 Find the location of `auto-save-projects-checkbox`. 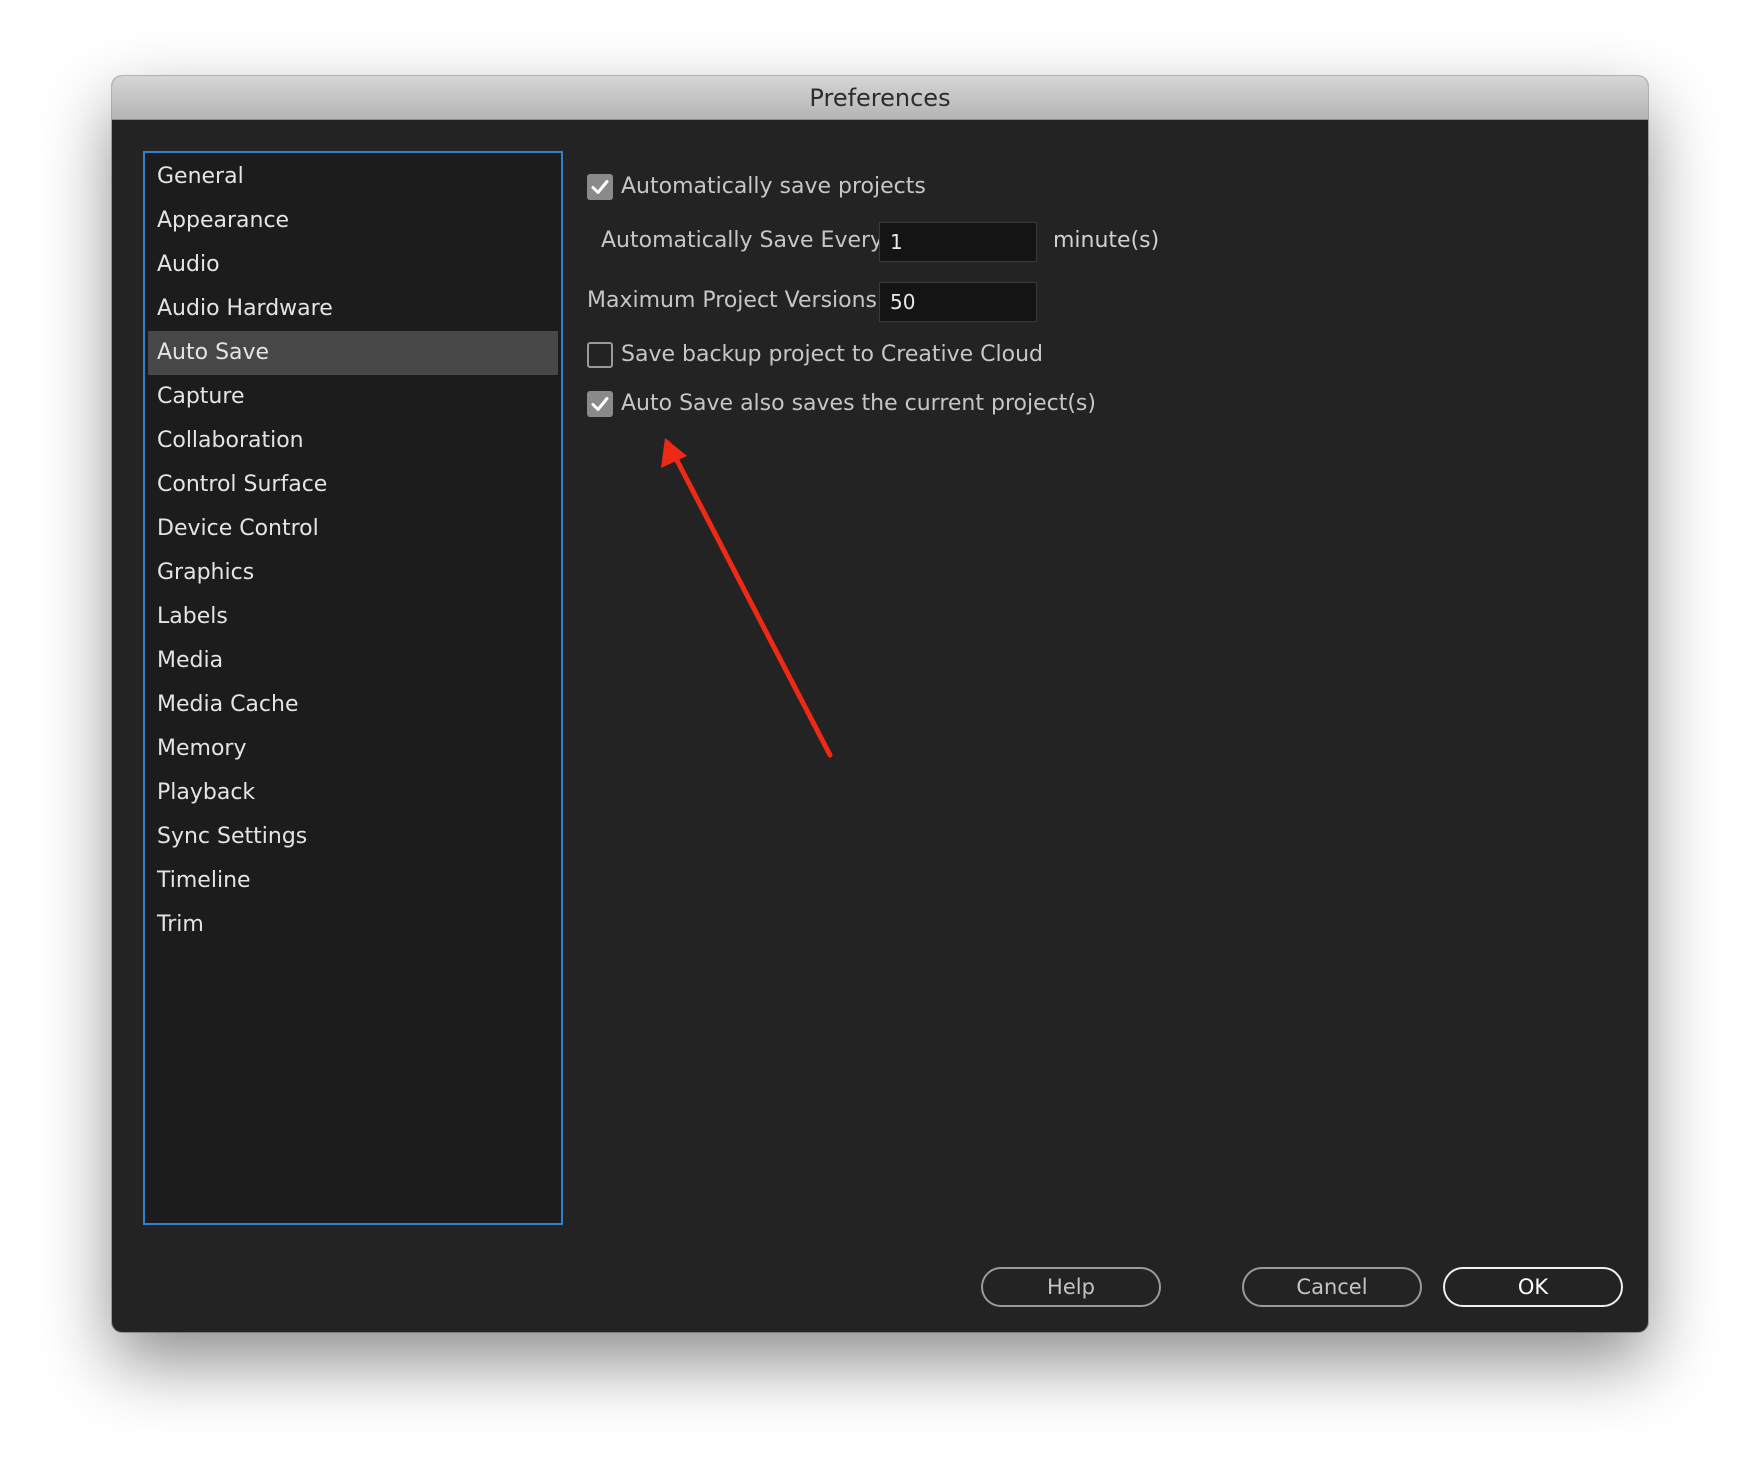

auto-save-projects-checkbox is located at coordinates (600, 187).